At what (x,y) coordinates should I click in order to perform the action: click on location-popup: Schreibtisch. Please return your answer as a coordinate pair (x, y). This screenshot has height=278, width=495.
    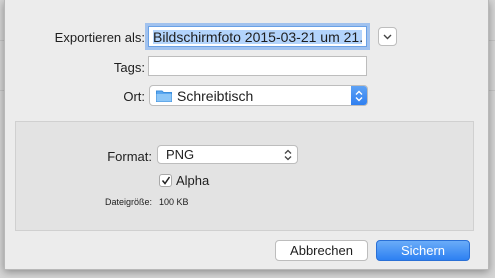
    Looking at the image, I should click on (258, 95).